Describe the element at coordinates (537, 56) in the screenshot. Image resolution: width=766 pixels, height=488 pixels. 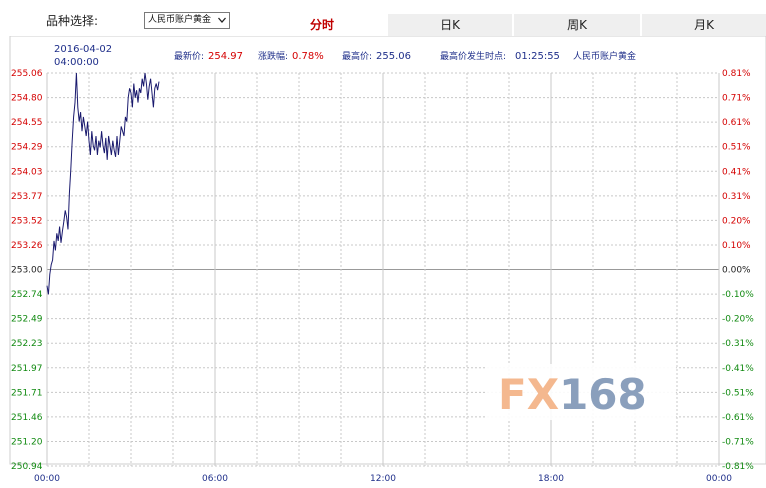
I see `high-time-value: 01:25:55` at that location.